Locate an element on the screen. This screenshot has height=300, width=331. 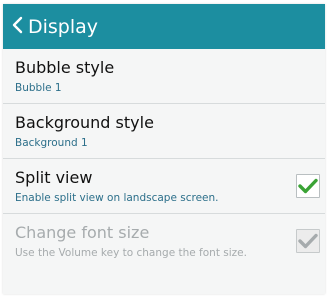
setting-title: Background style is located at coordinates (84, 122).